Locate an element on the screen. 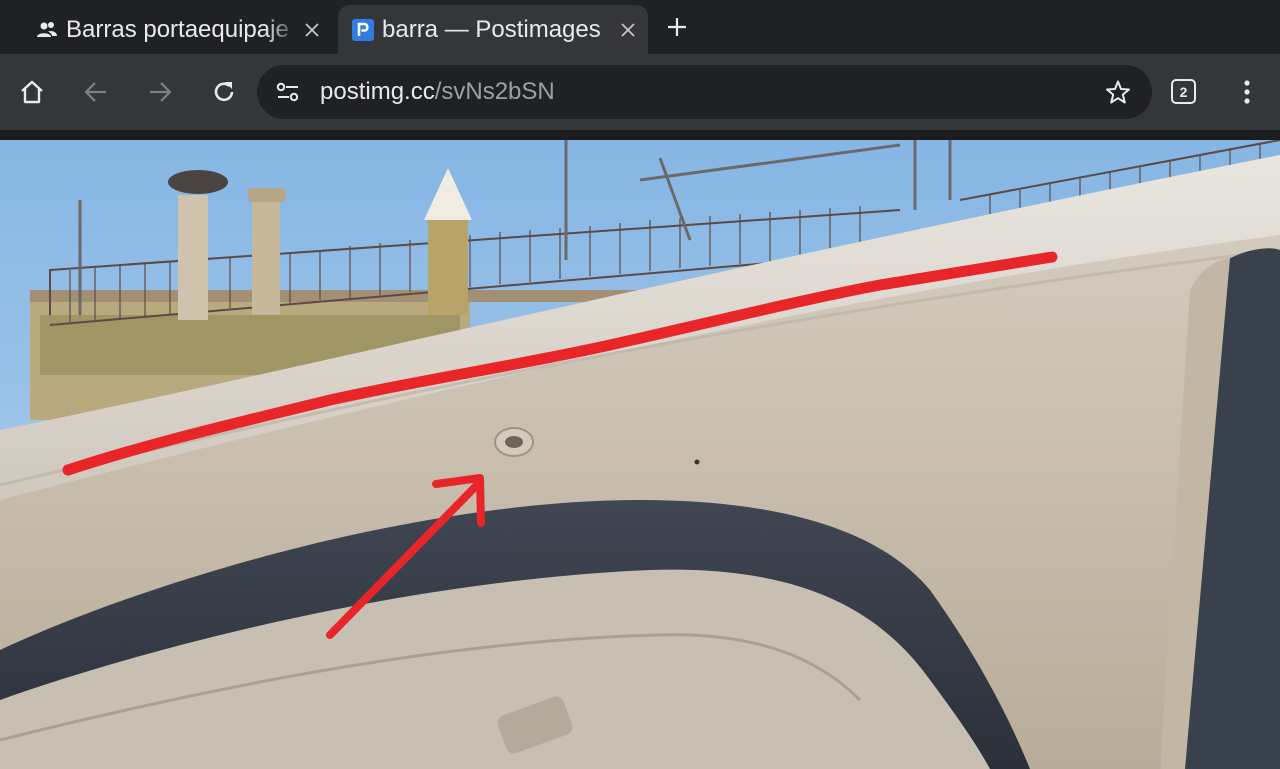 The height and width of the screenshot is (769, 1280). tab-count: 2 is located at coordinates (1183, 91).